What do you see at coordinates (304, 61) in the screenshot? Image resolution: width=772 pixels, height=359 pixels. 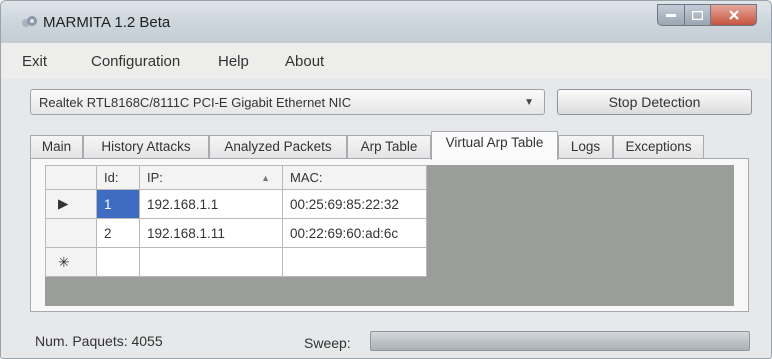 I see `menu-about: About` at bounding box center [304, 61].